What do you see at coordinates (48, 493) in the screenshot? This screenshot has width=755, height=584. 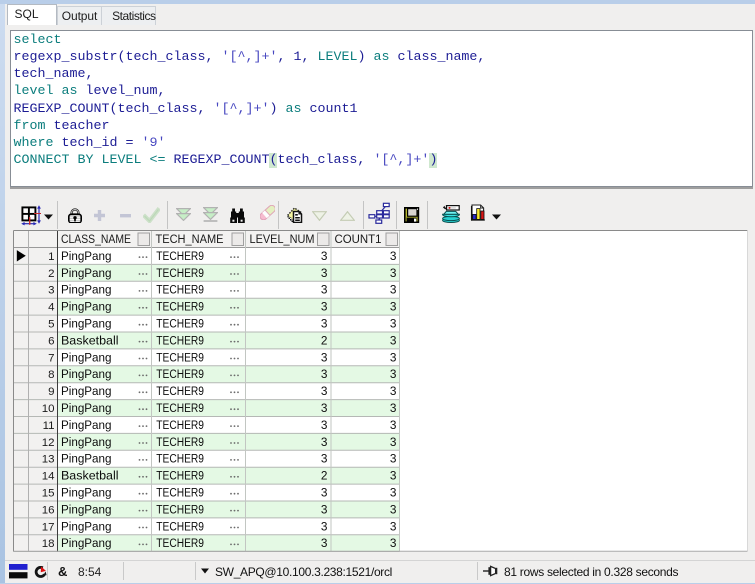 I see `svg-text: 15` at bounding box center [48, 493].